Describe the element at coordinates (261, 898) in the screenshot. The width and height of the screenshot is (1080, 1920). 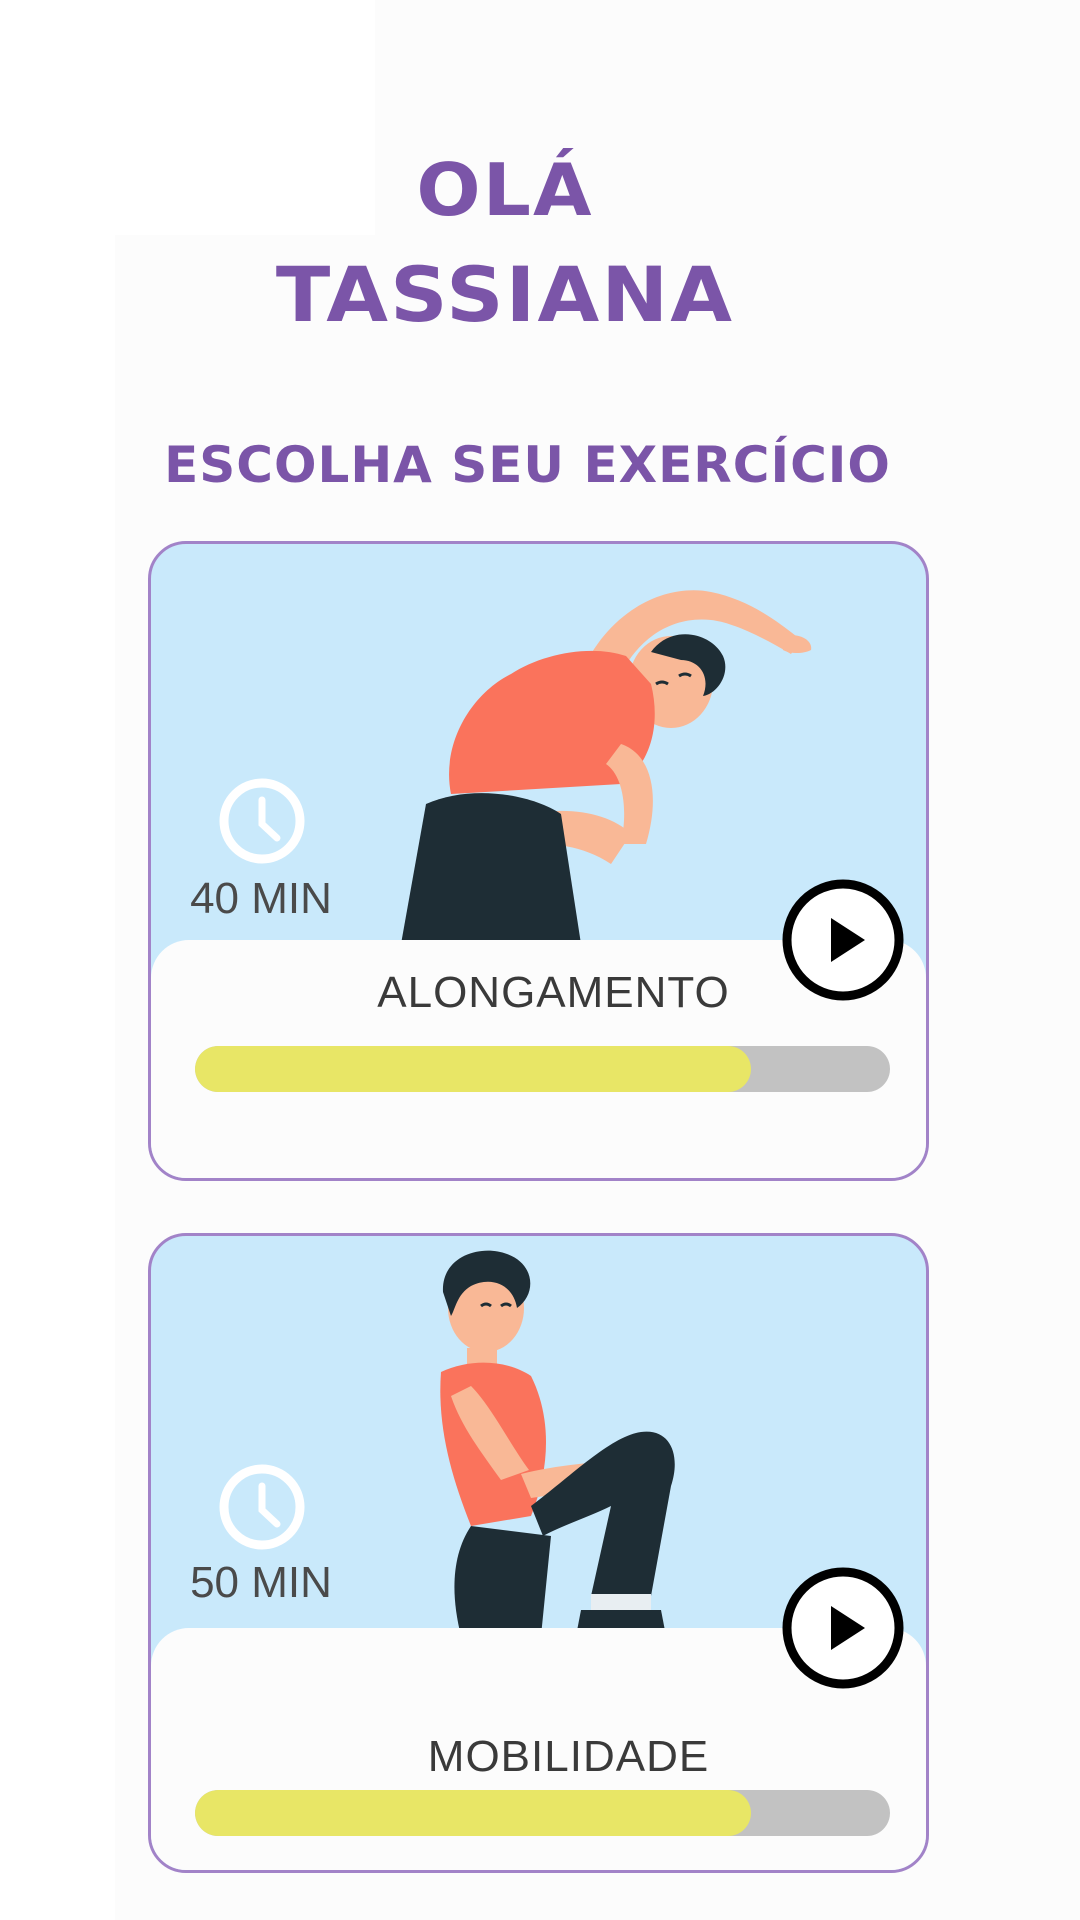
I see `exercise-duration: 40 MIN` at that location.